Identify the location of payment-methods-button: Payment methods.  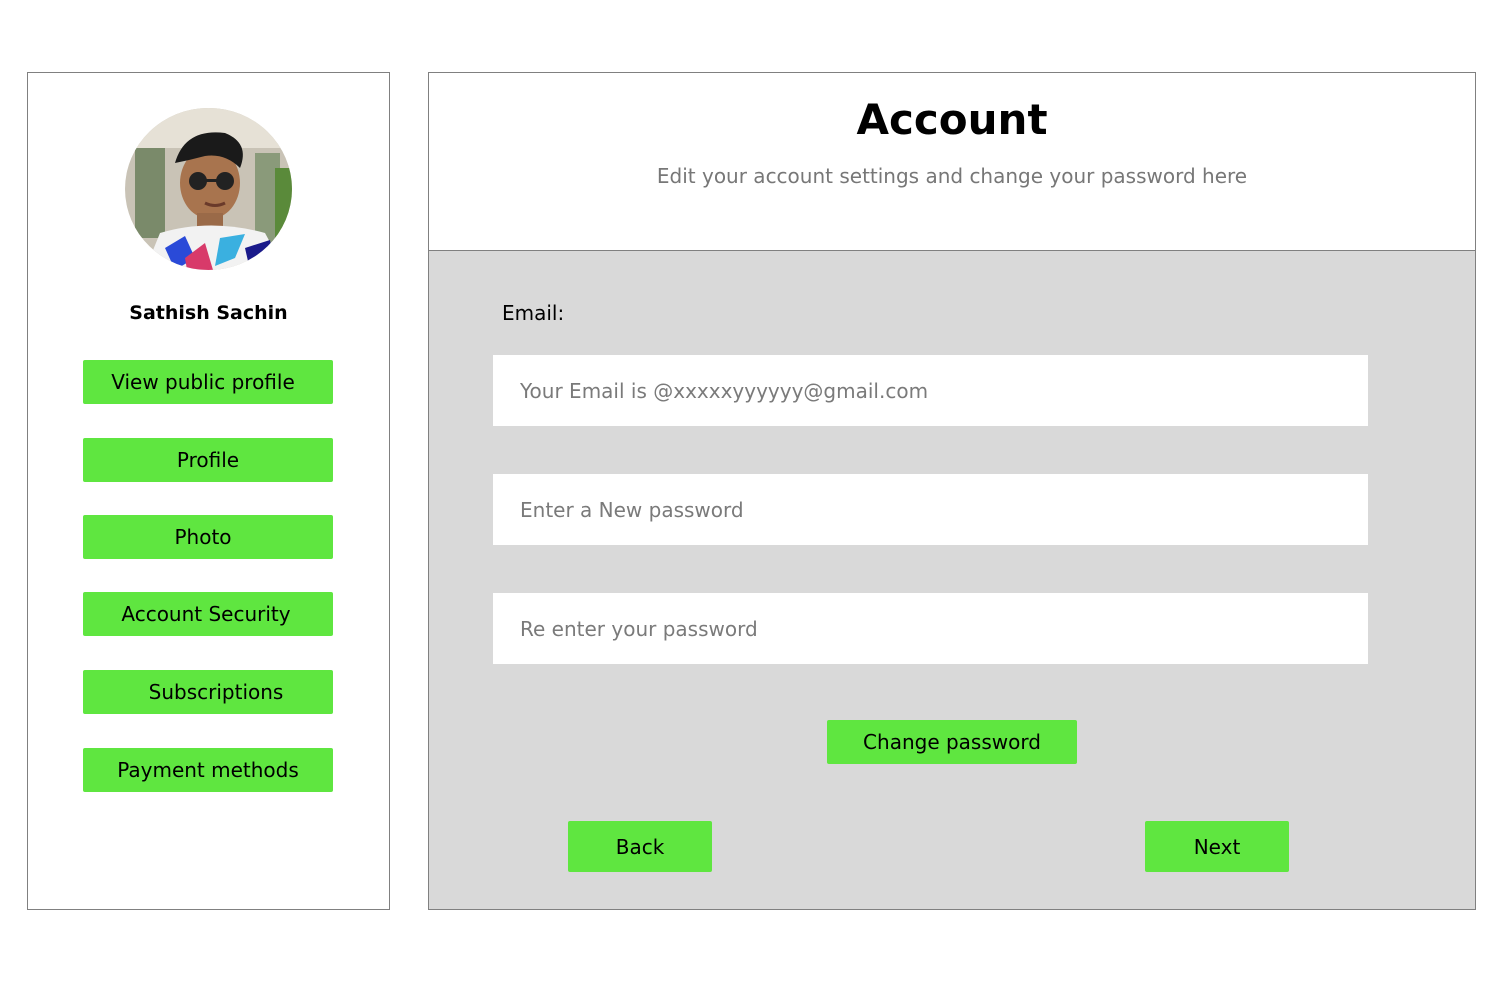
(208, 770).